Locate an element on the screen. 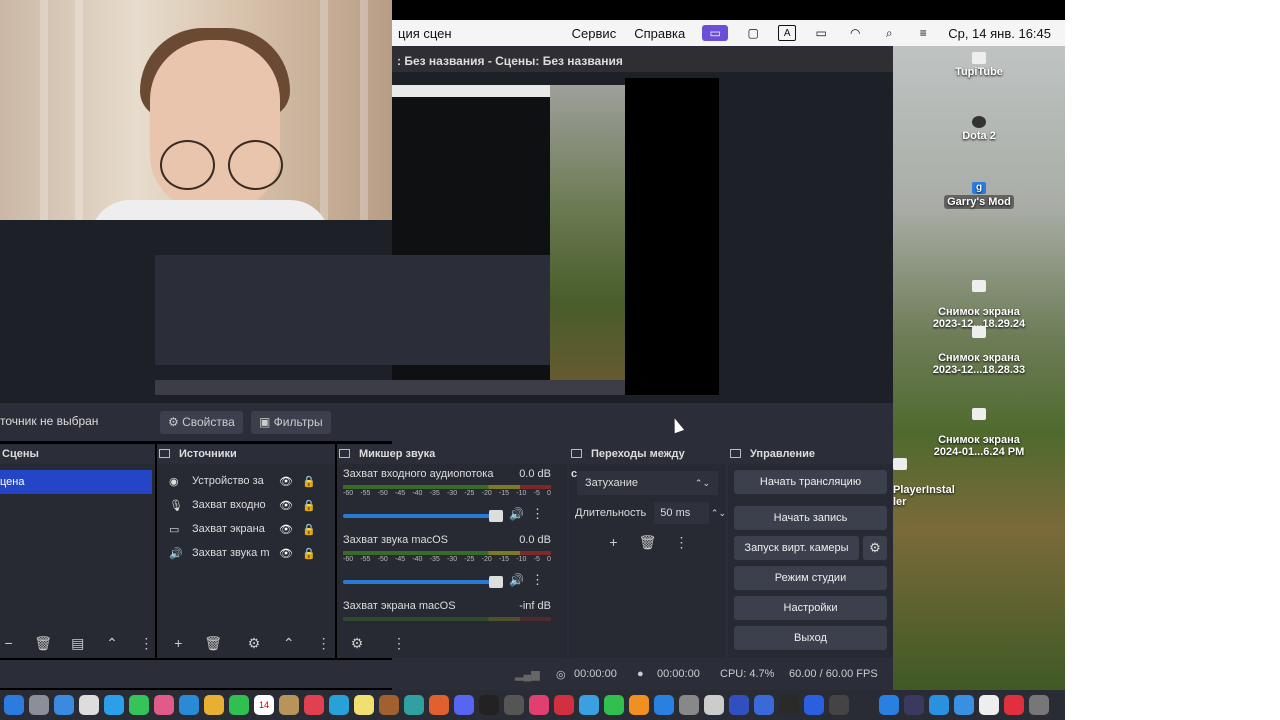 The height and width of the screenshot is (720, 1280). desktop-icon-dota2: Dota 2 is located at coordinates (979, 129).